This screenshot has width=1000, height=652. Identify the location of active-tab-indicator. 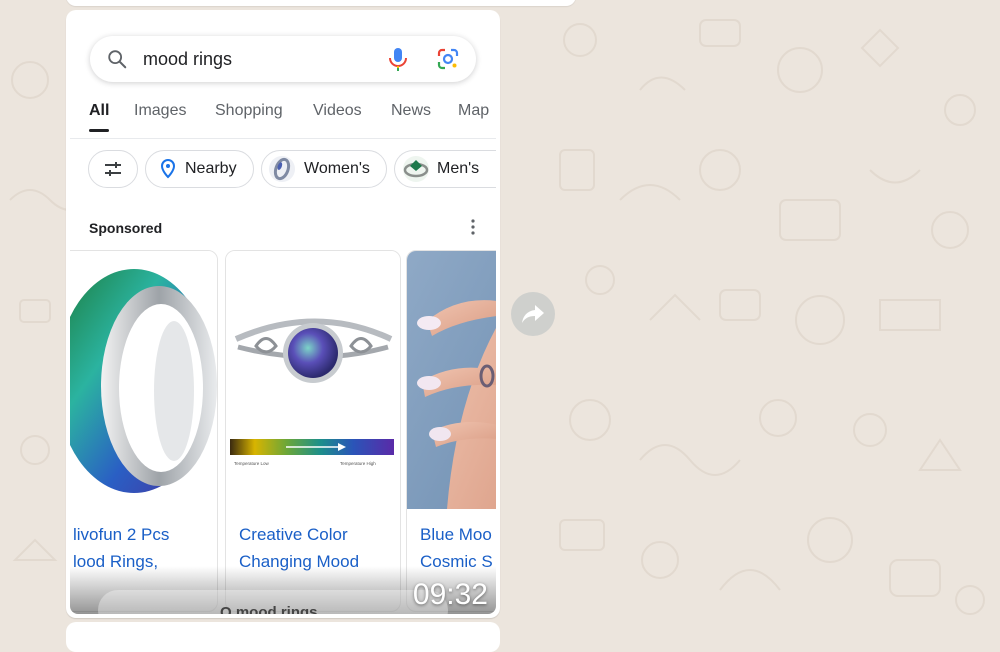
(99, 130).